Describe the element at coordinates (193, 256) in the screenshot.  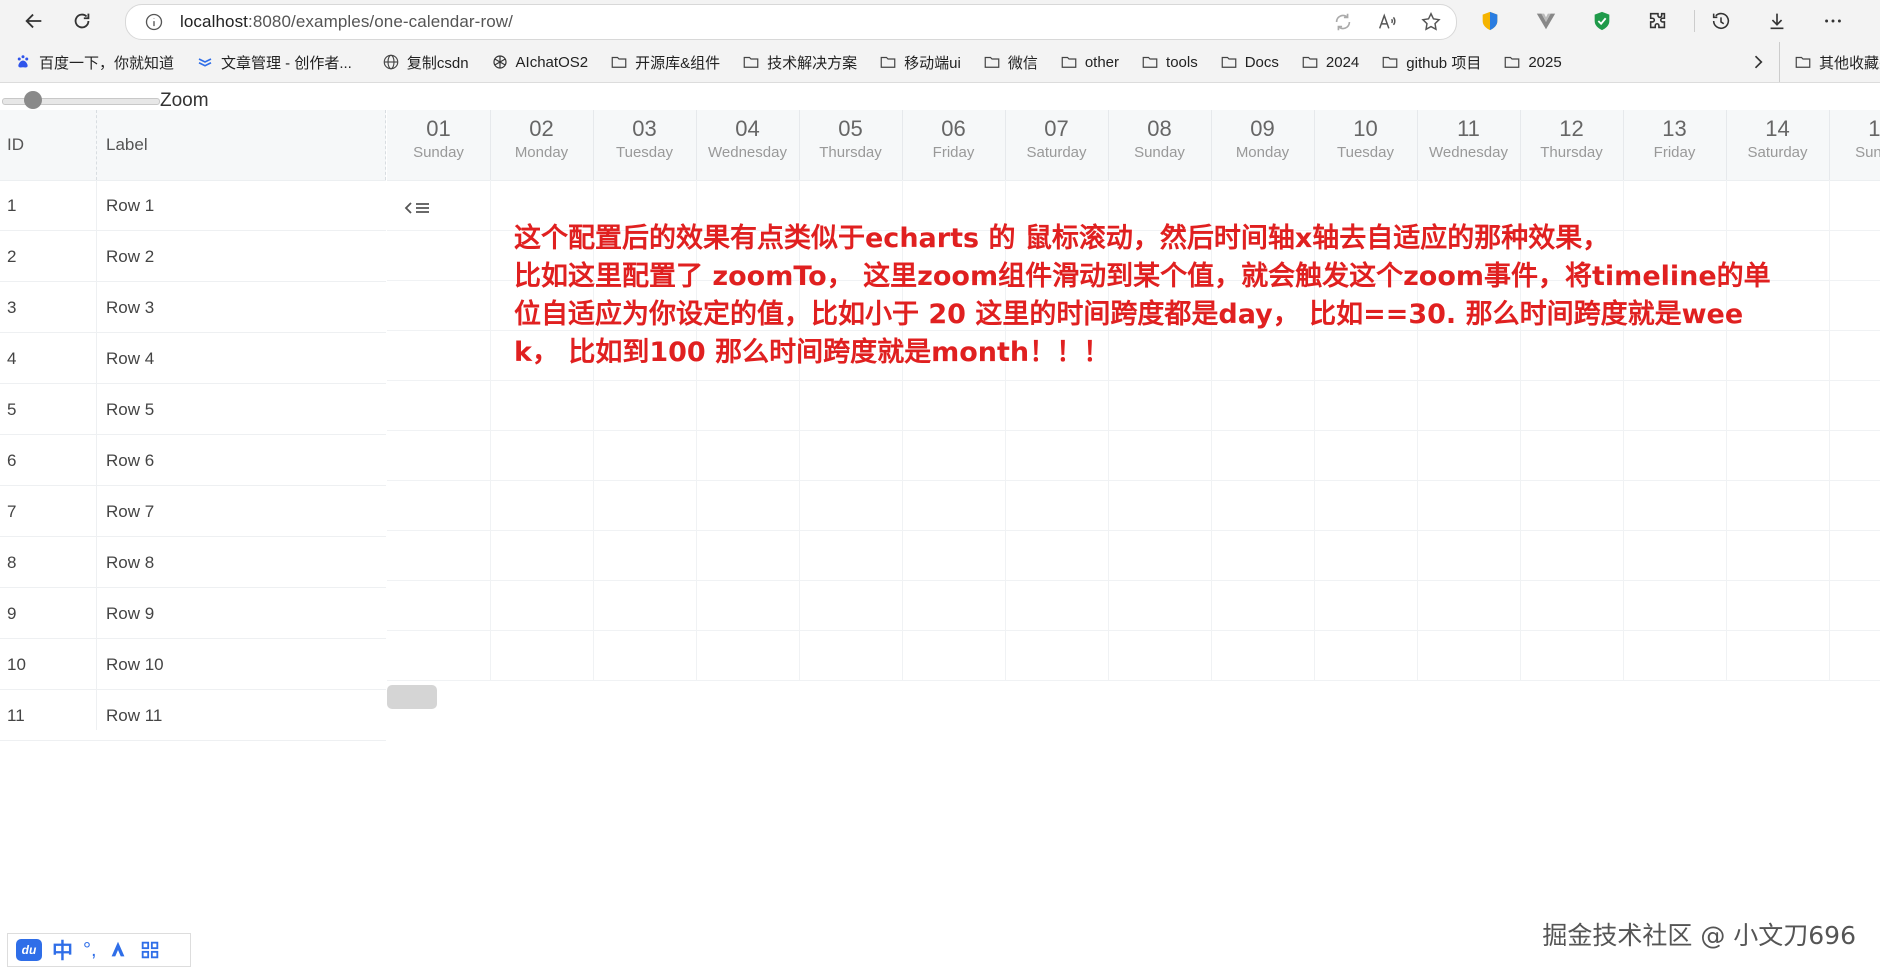
I see `table-row: 2 Row 2` at that location.